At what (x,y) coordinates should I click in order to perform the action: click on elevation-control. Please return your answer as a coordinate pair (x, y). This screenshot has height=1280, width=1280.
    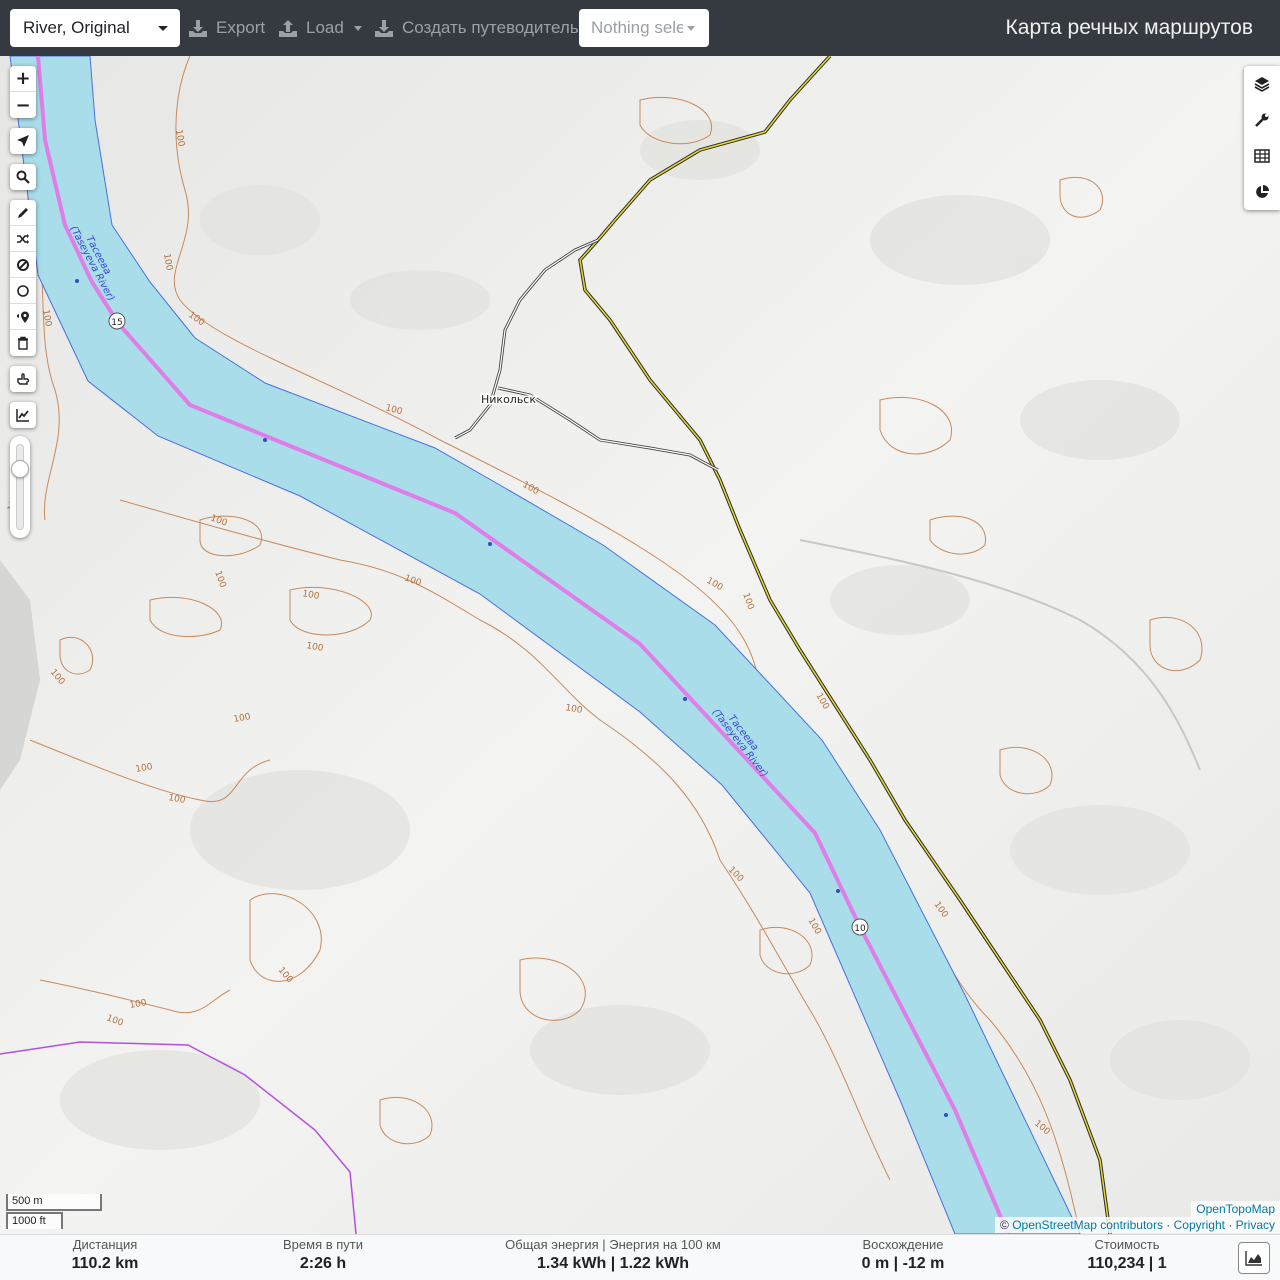
    Looking at the image, I should click on (23, 415).